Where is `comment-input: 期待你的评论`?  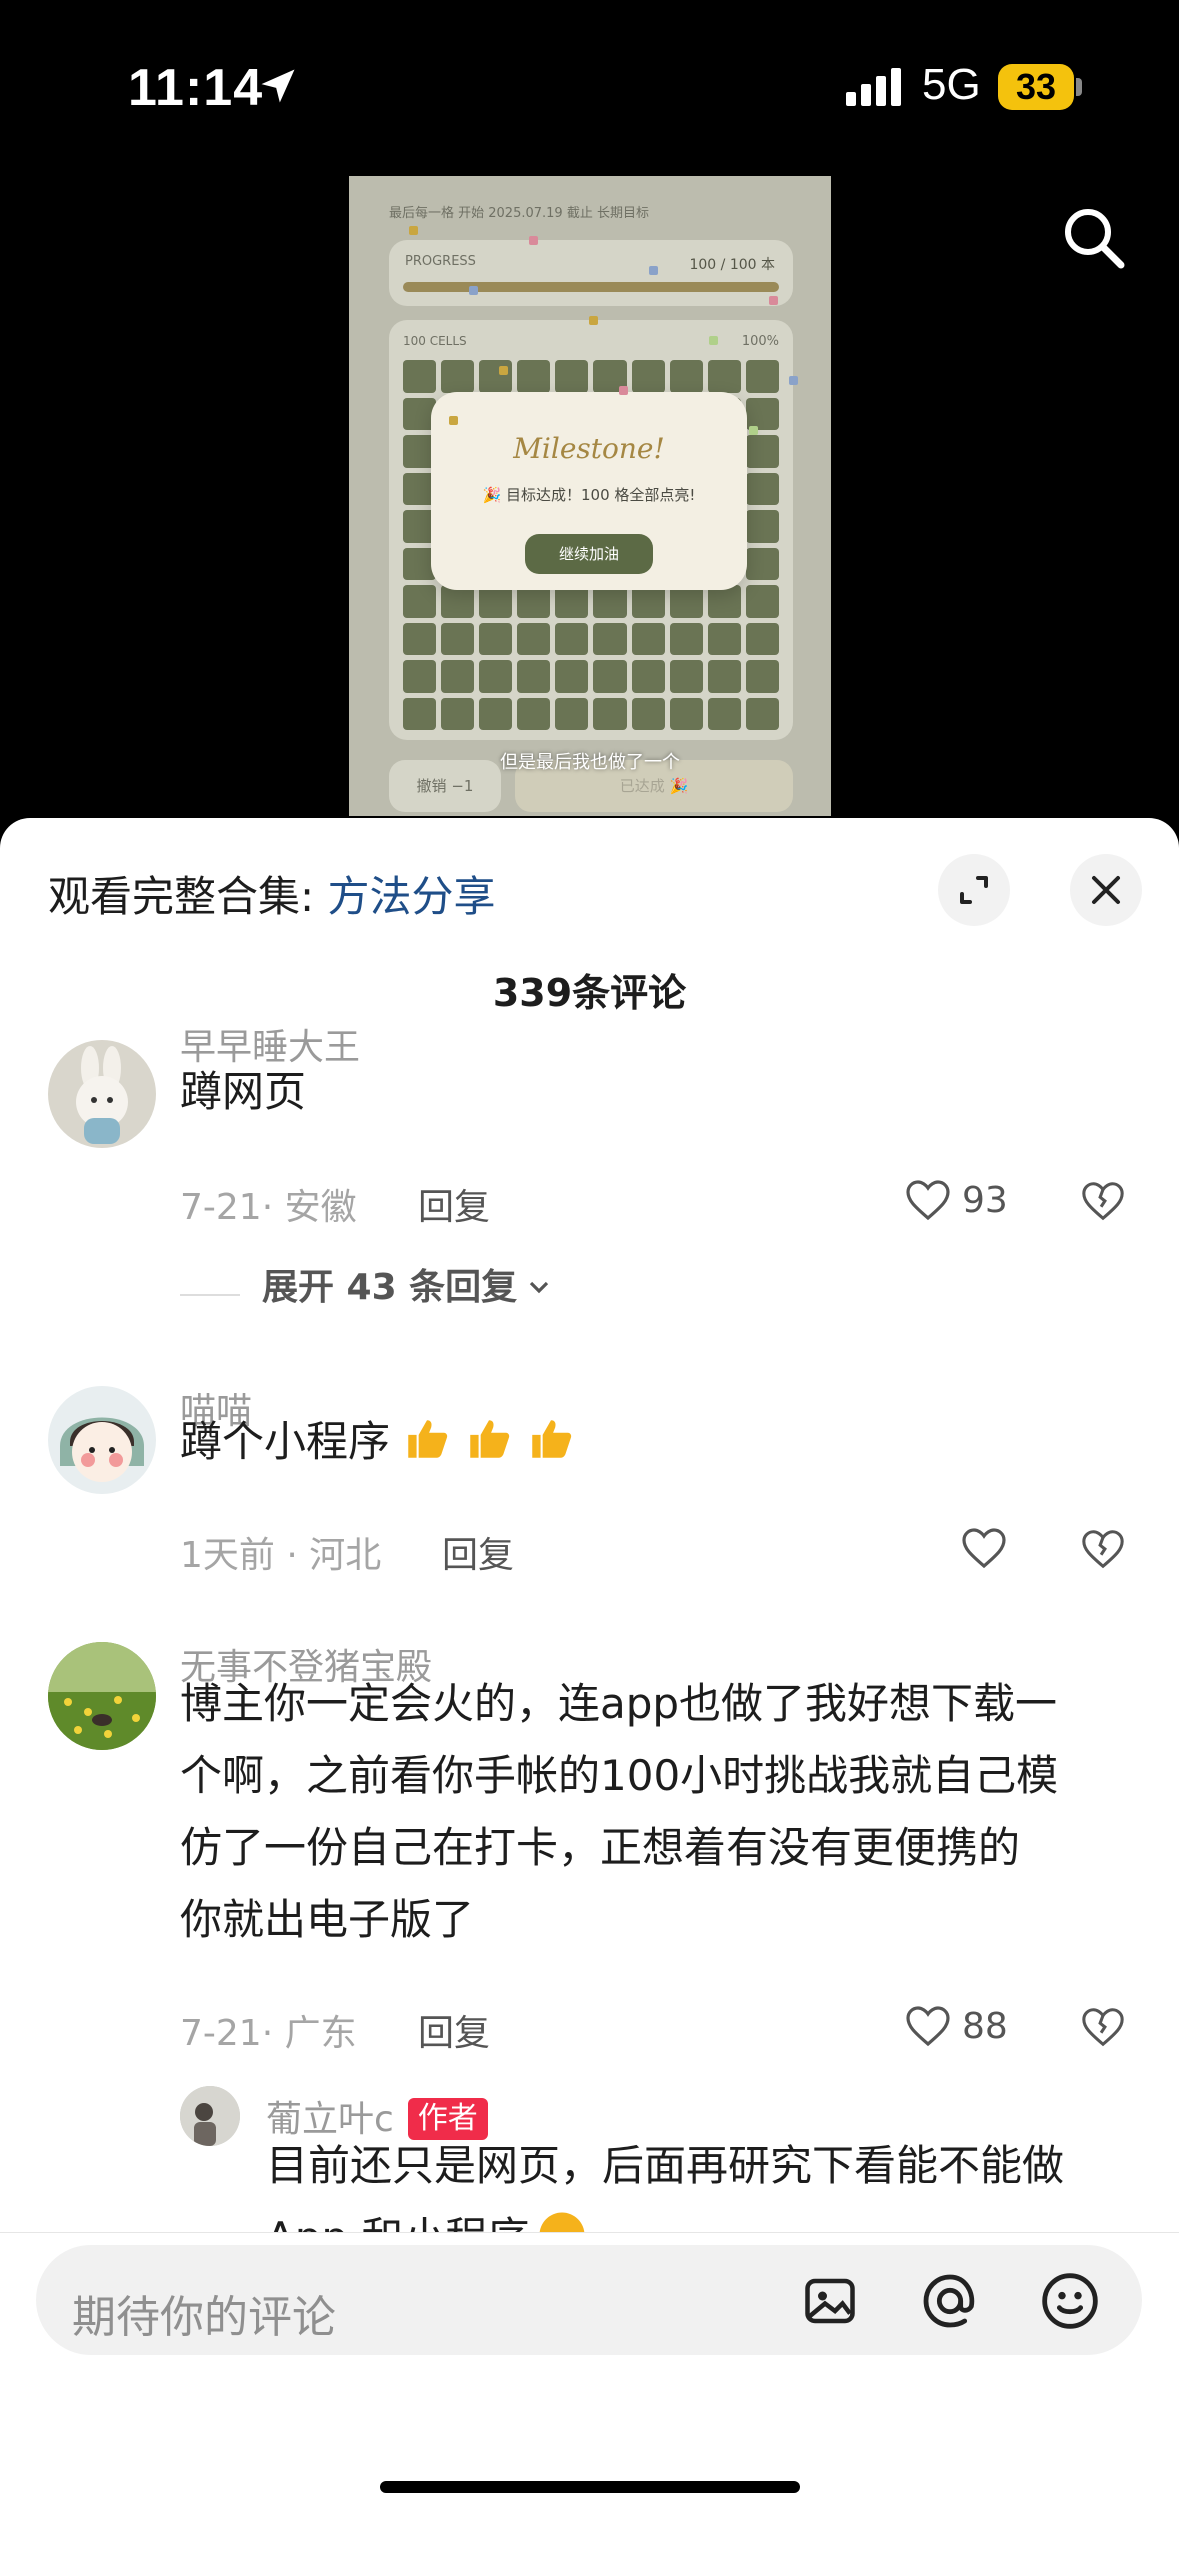
comment-input: 期待你的评论 is located at coordinates (589, 2300).